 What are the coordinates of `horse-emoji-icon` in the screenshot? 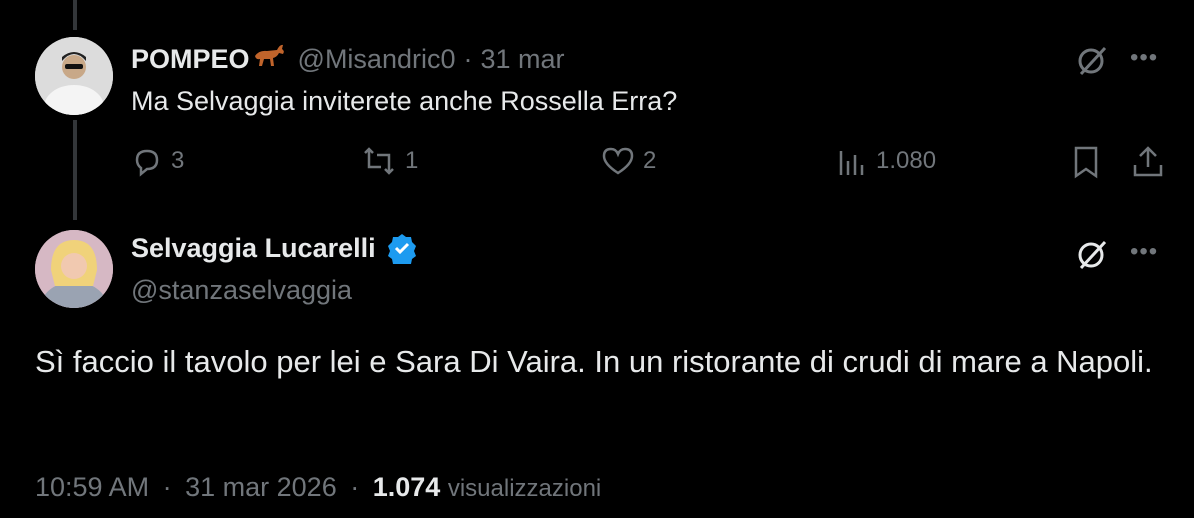 It's located at (269, 59).